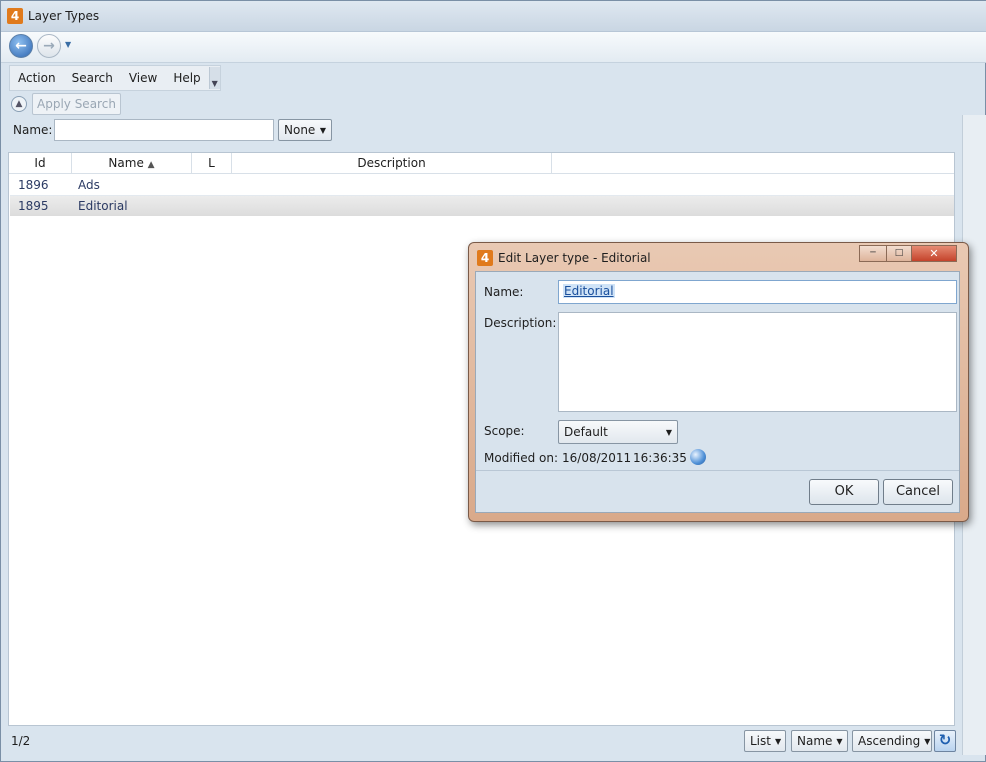 This screenshot has height=762, width=986. Describe the element at coordinates (103, 206) in the screenshot. I see `cell-name: Editorial` at that location.